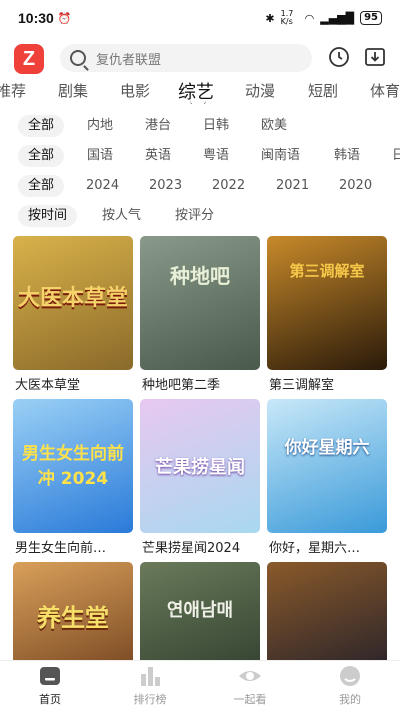 The height and width of the screenshot is (712, 400). Describe the element at coordinates (100, 126) in the screenshot. I see `filter-chip: 内地` at that location.